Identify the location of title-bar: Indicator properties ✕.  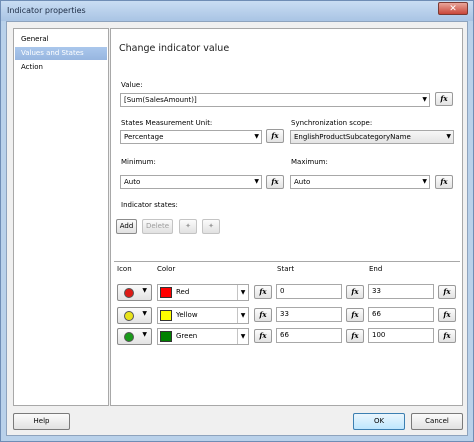
(237, 11).